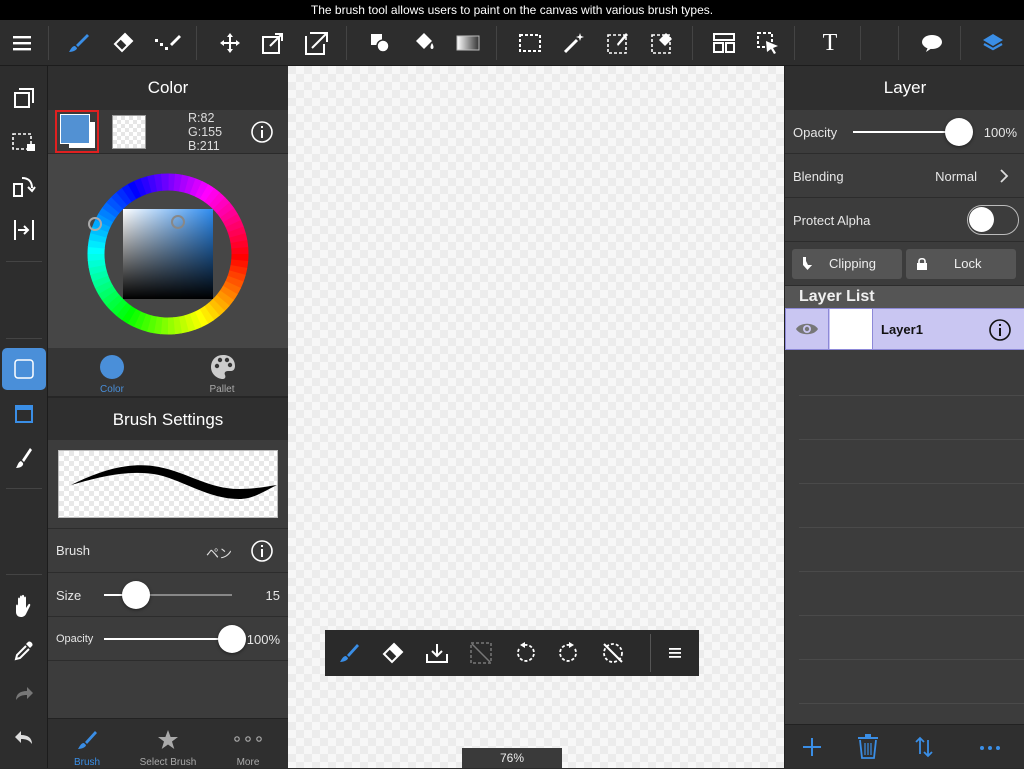 The image size is (1024, 769). Describe the element at coordinates (168, 484) in the screenshot. I see `brush-preview-area` at that location.